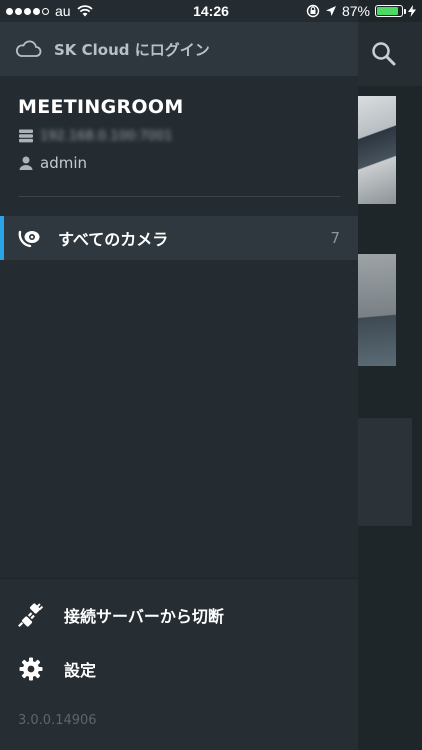  Describe the element at coordinates (63, 163) in the screenshot. I see `username: admin` at that location.